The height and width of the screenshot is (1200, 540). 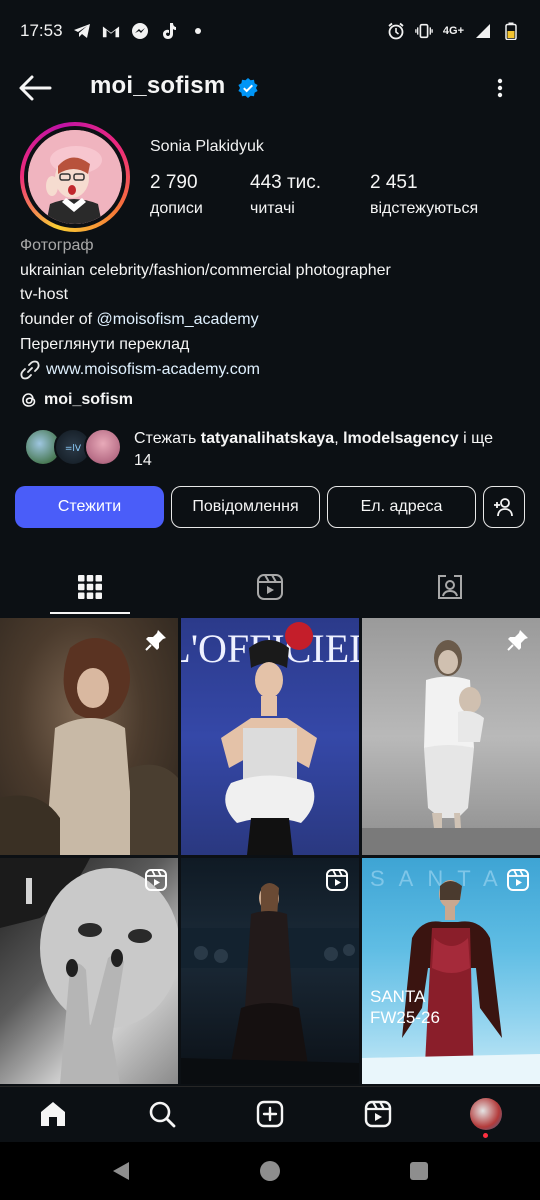 What do you see at coordinates (286, 182) in the screenshot?
I see `followers-count-value: 443 тис.` at bounding box center [286, 182].